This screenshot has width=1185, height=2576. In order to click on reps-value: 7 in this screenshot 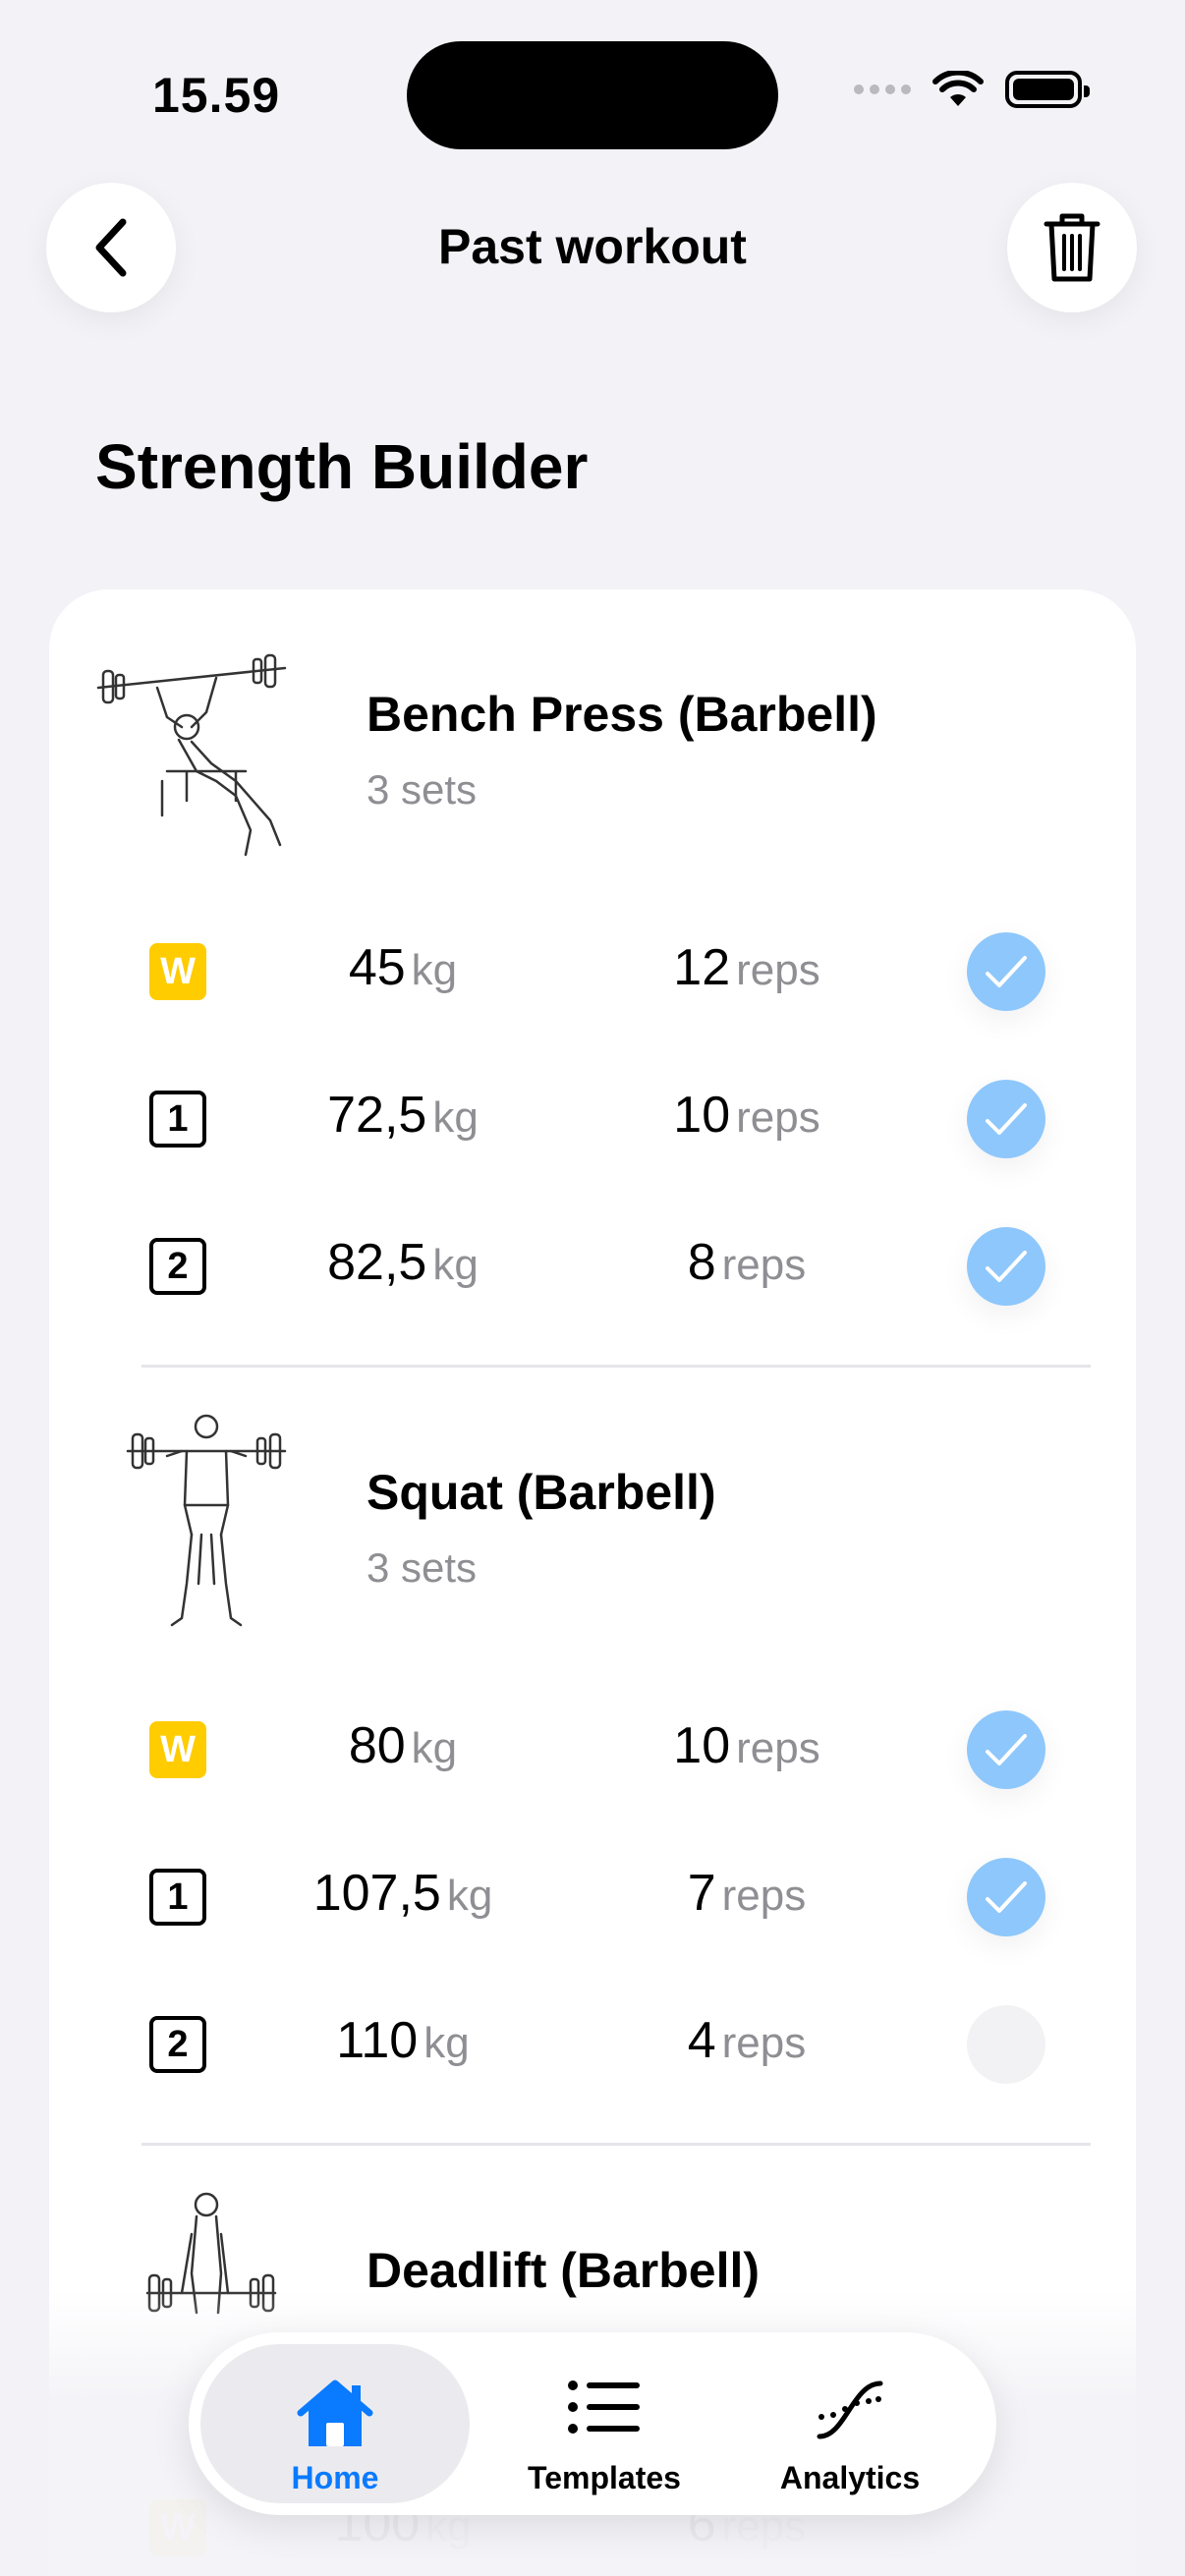, I will do `click(701, 1893)`.